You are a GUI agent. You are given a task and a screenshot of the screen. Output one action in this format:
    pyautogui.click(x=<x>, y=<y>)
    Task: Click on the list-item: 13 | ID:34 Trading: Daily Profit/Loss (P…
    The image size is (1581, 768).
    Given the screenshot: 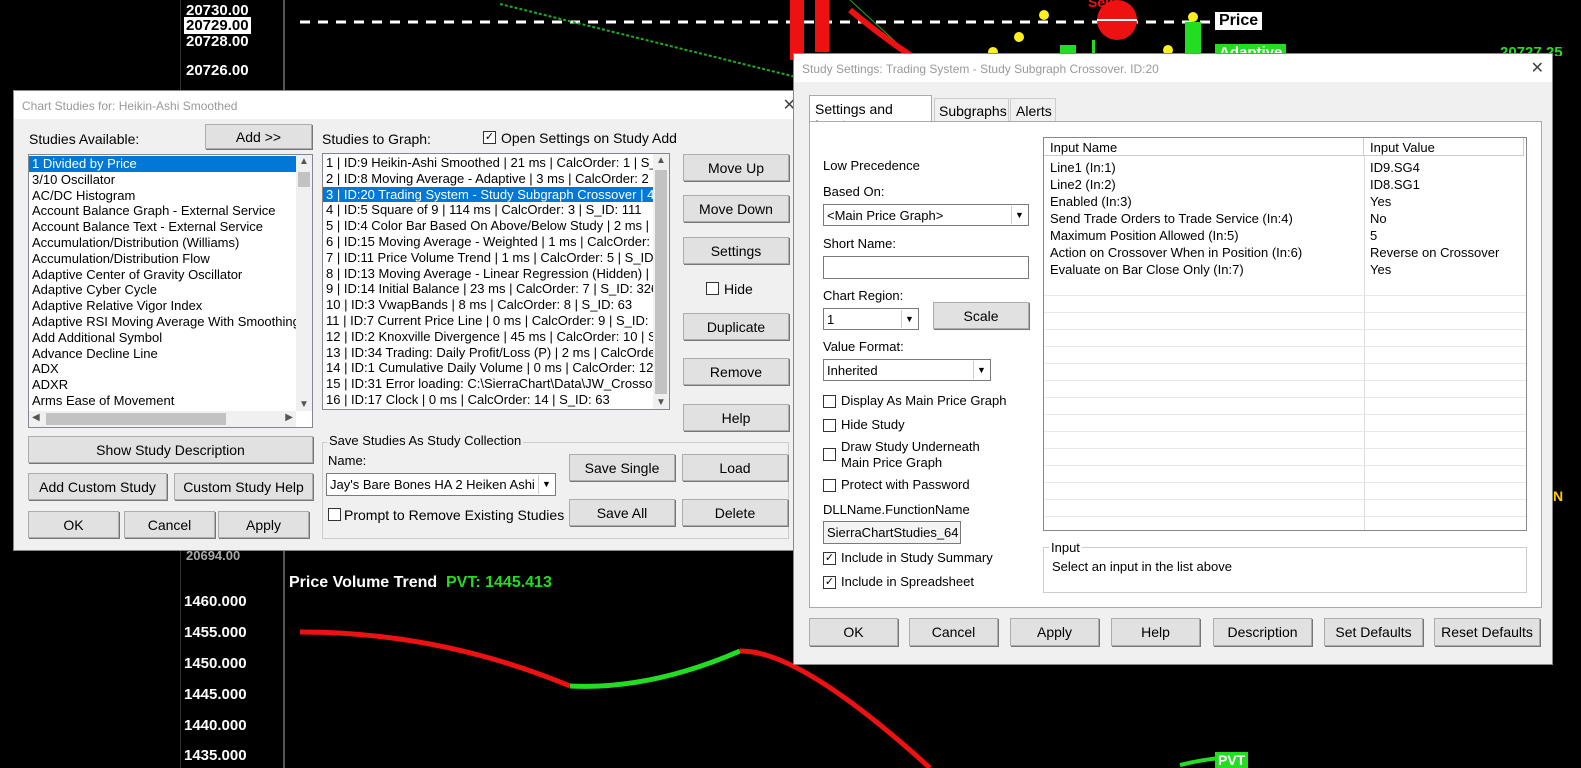 What is the action you would take?
    pyautogui.click(x=496, y=353)
    